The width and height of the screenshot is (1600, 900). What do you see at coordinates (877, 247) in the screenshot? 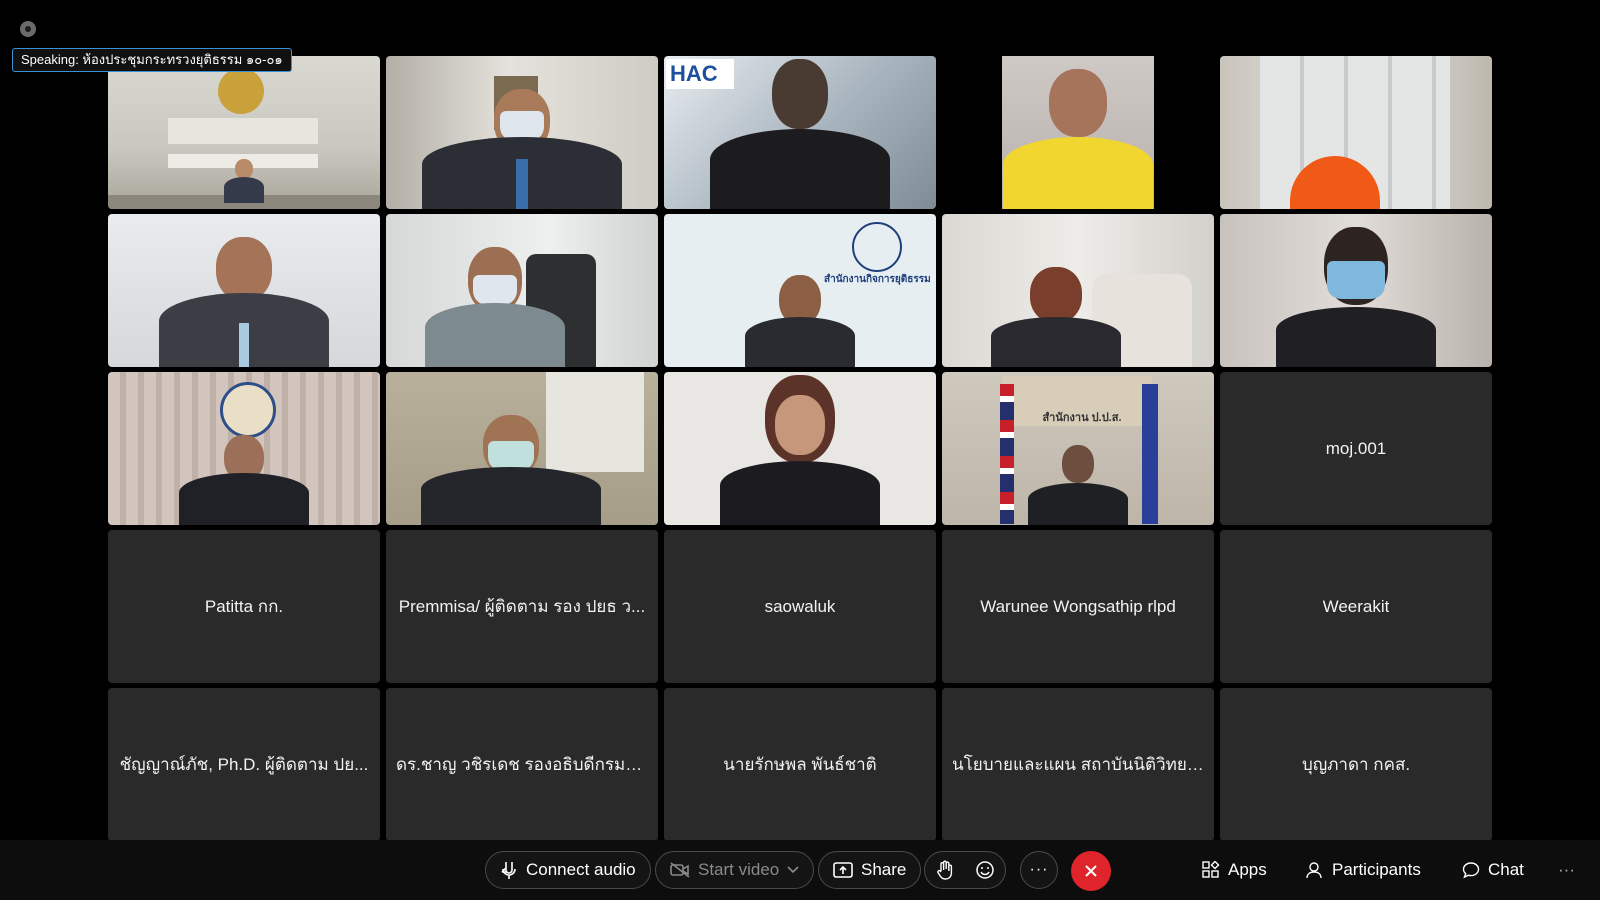
I see `seal-icon` at bounding box center [877, 247].